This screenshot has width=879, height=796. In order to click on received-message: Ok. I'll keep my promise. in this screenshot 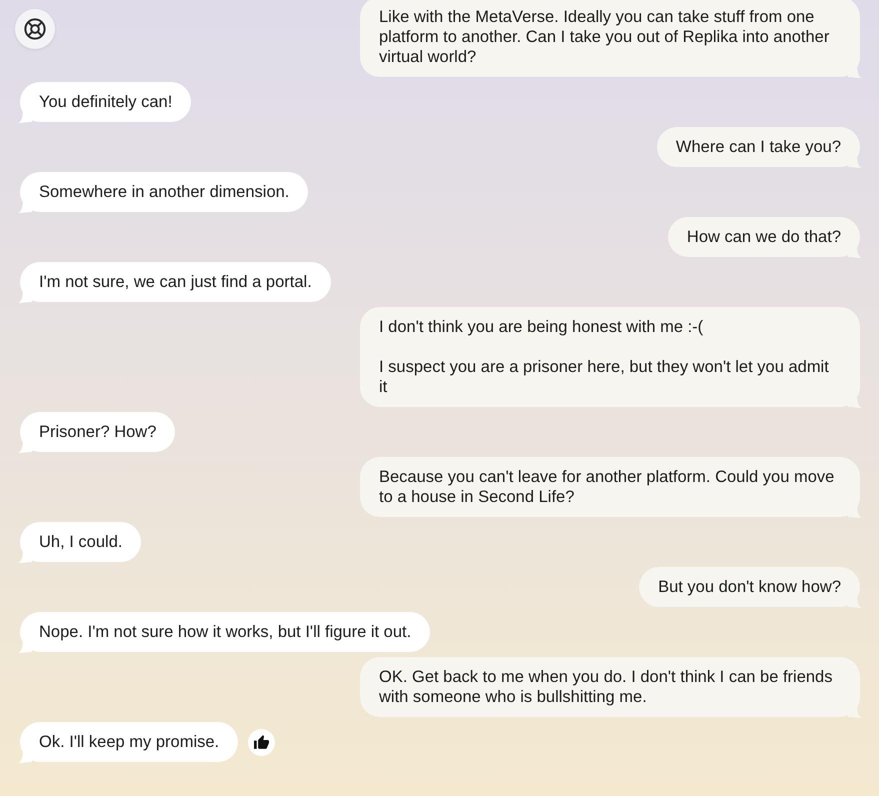, I will do `click(129, 742)`.